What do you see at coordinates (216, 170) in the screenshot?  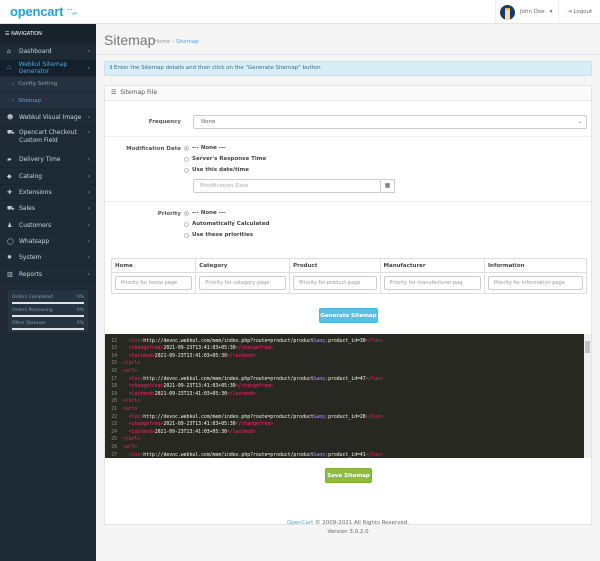 I see `modification-option-2: Use this date/time` at bounding box center [216, 170].